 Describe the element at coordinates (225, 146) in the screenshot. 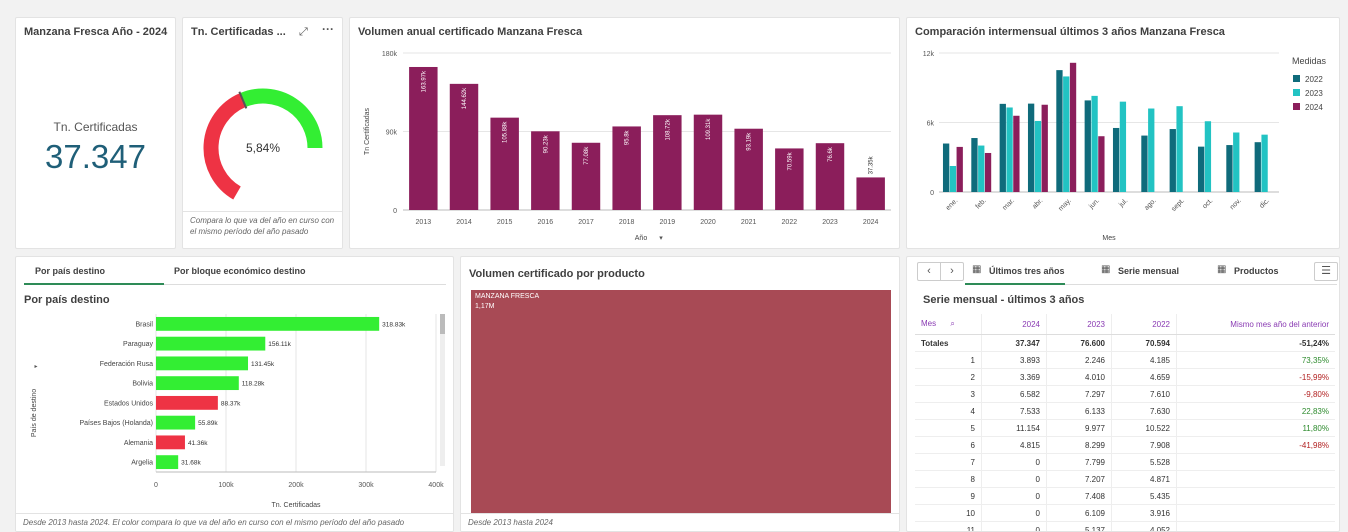

I see `gauge-red-arc` at that location.